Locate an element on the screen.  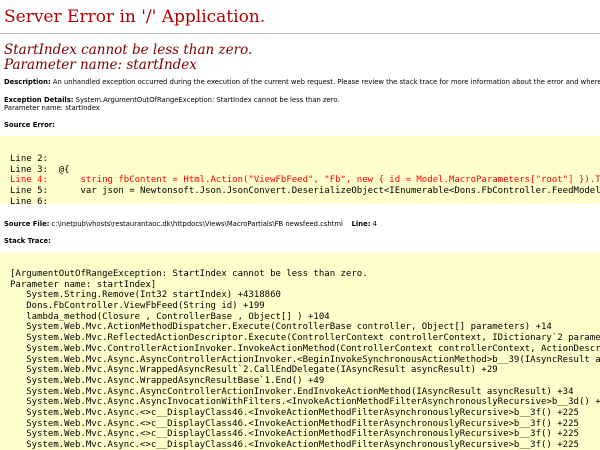
title-divider is located at coordinates (300, 33).